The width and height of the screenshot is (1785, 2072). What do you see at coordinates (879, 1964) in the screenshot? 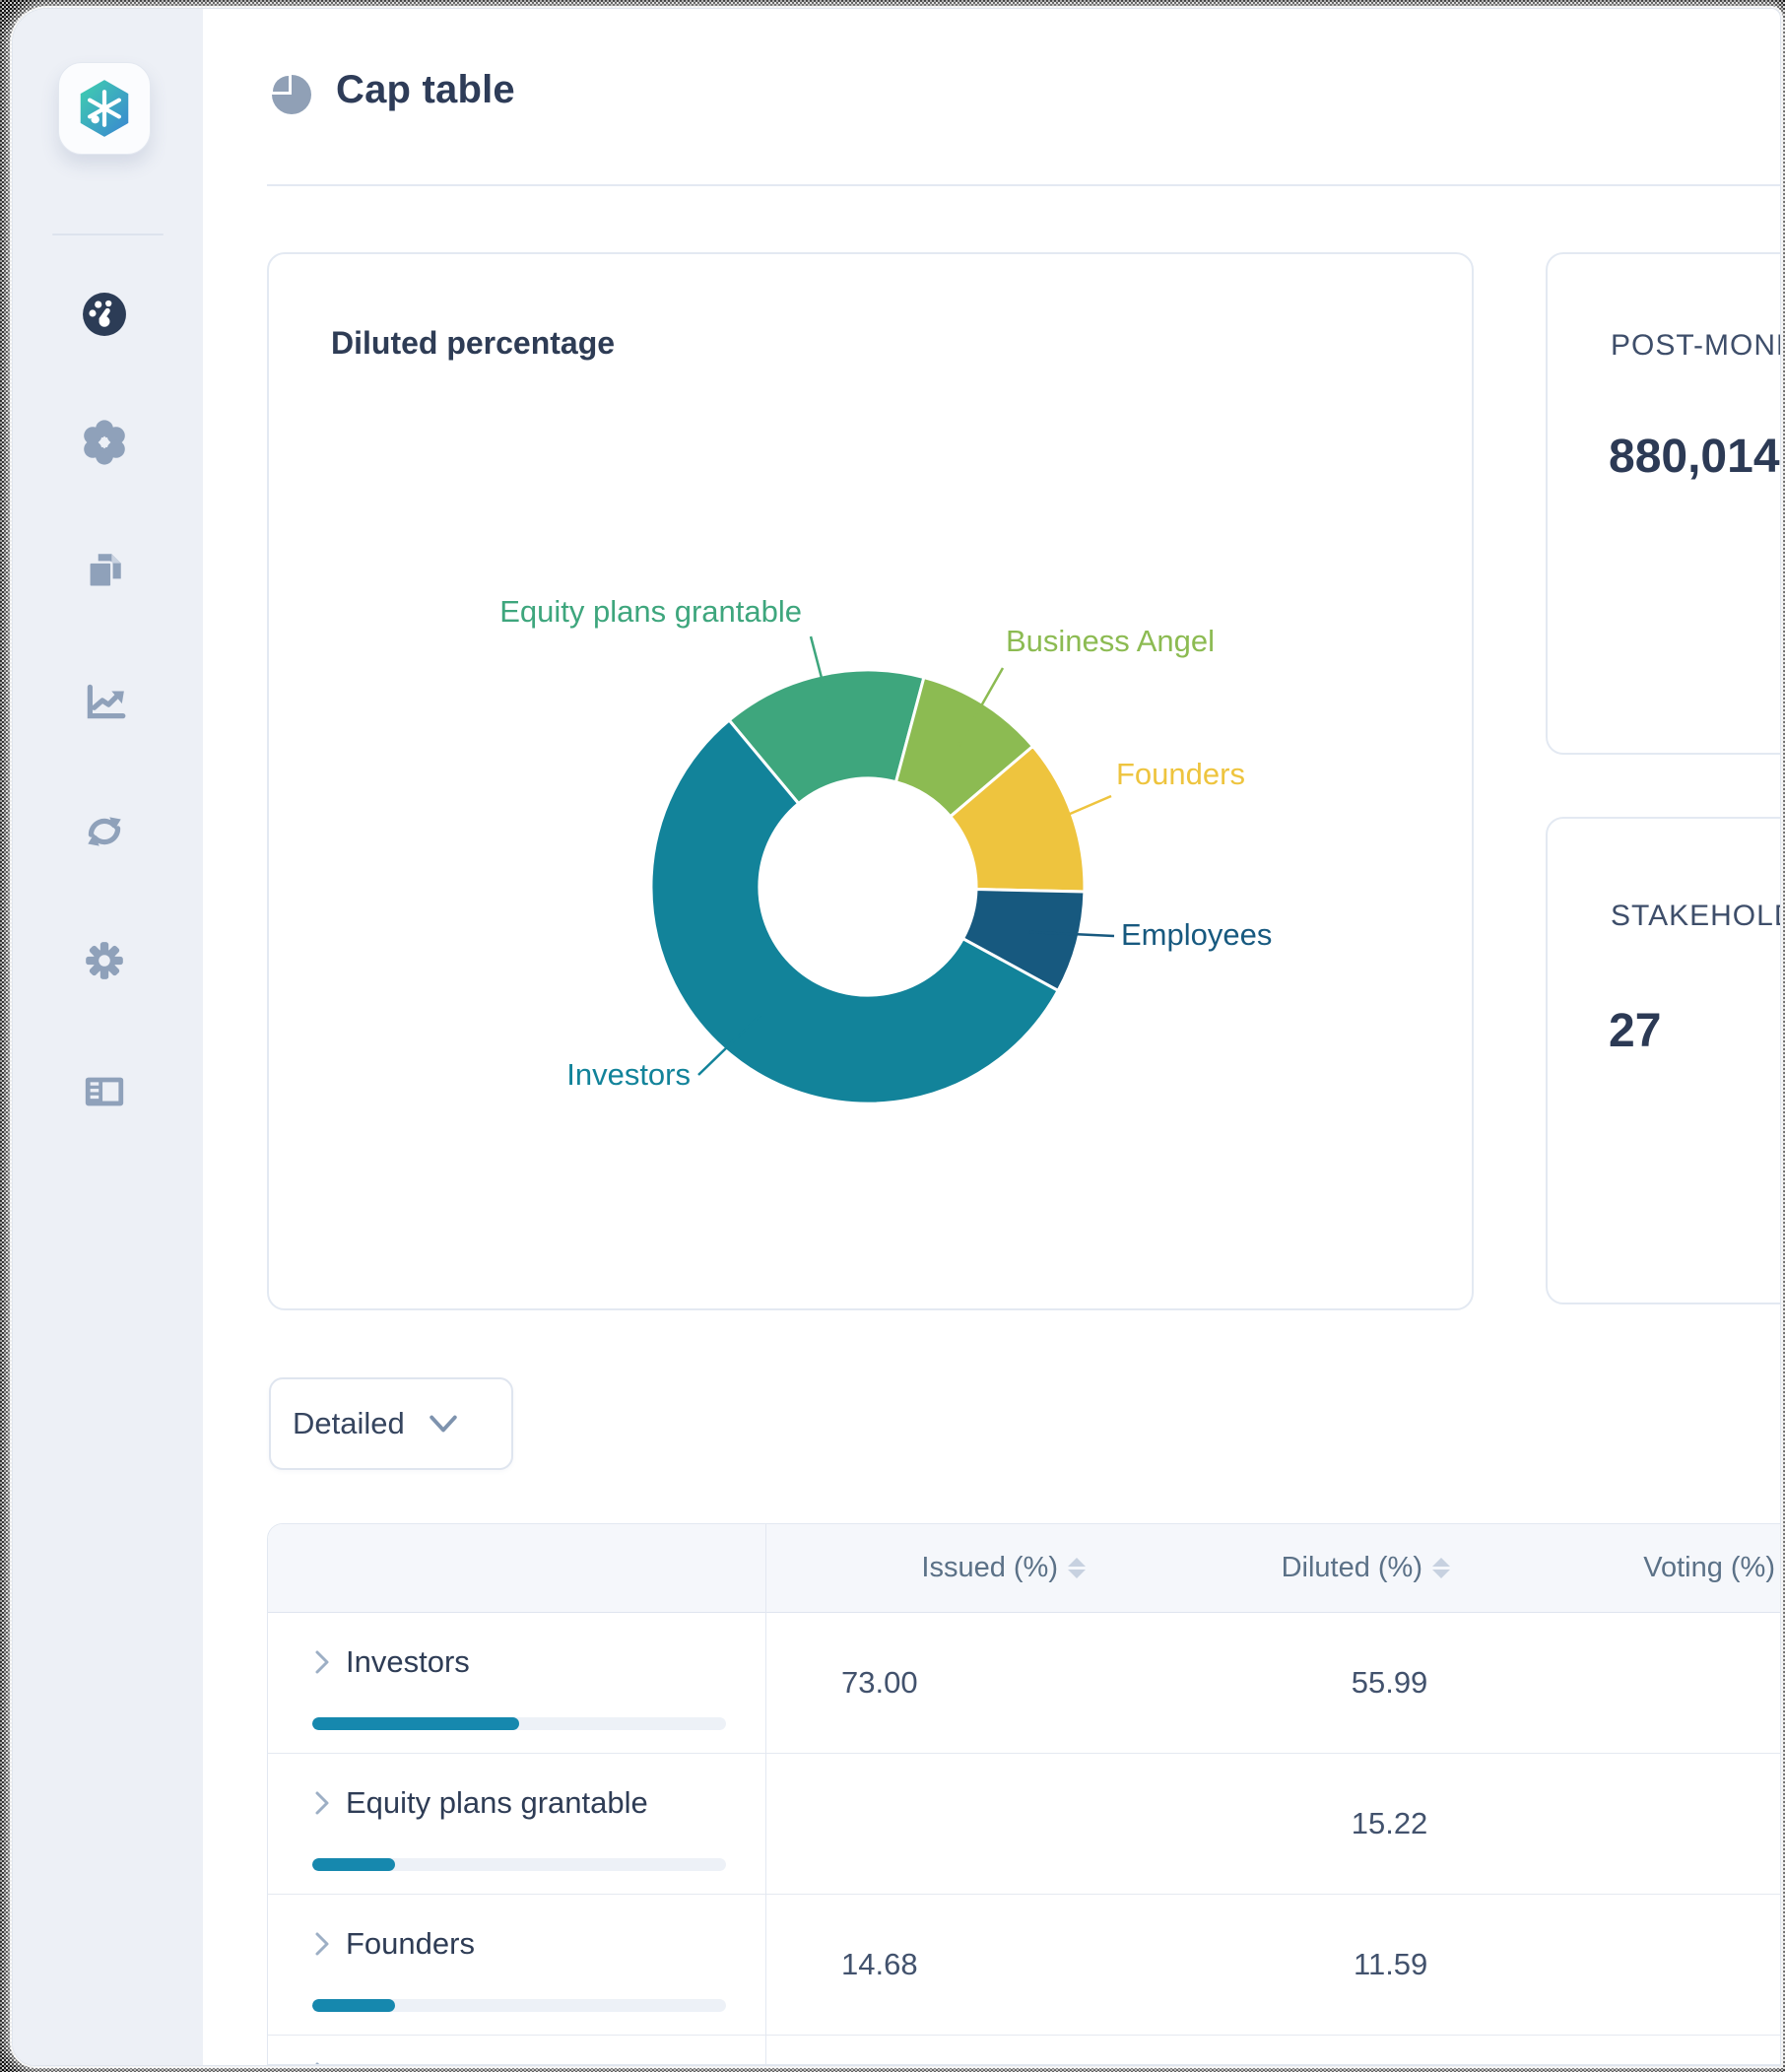
I see `cell-issued: 14.68` at bounding box center [879, 1964].